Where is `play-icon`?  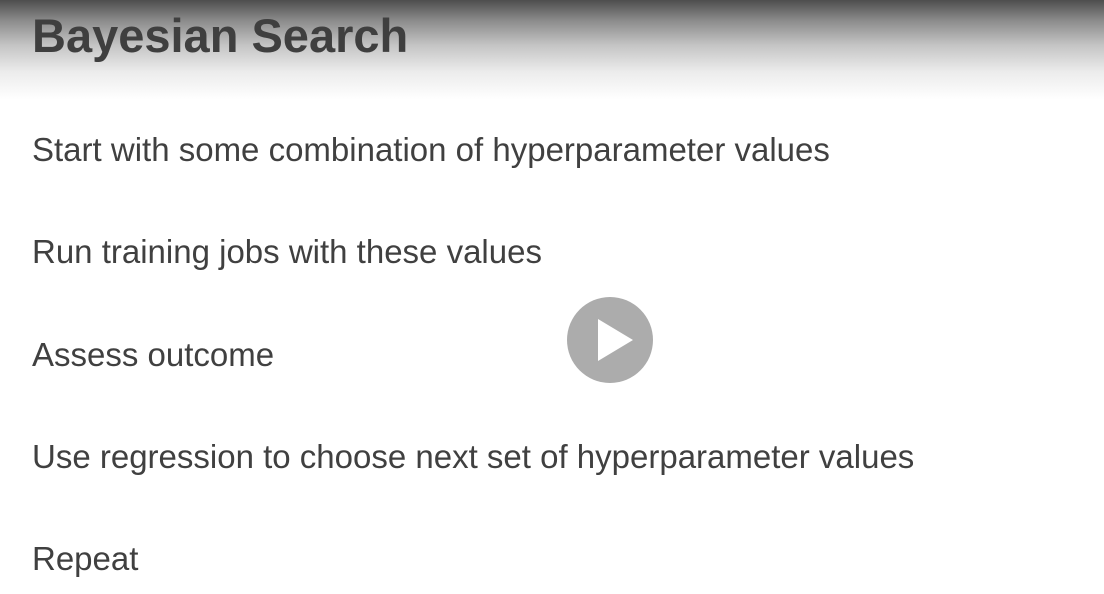
play-icon is located at coordinates (615, 340).